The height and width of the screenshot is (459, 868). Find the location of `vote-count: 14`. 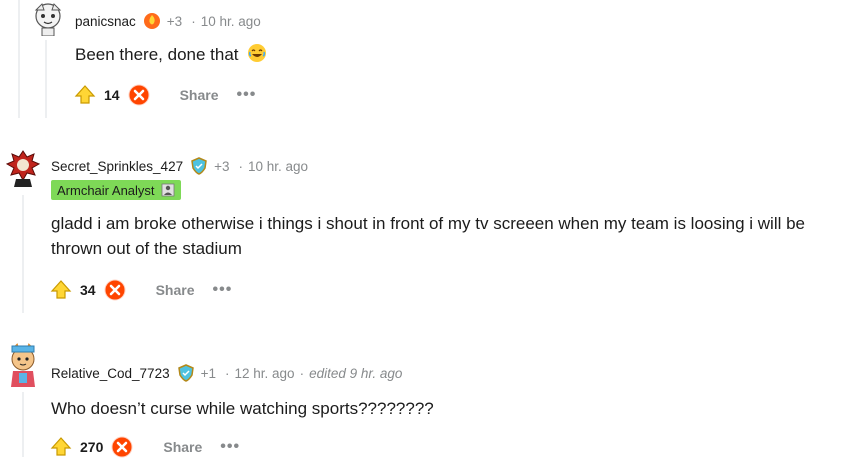

vote-count: 14 is located at coordinates (112, 95).